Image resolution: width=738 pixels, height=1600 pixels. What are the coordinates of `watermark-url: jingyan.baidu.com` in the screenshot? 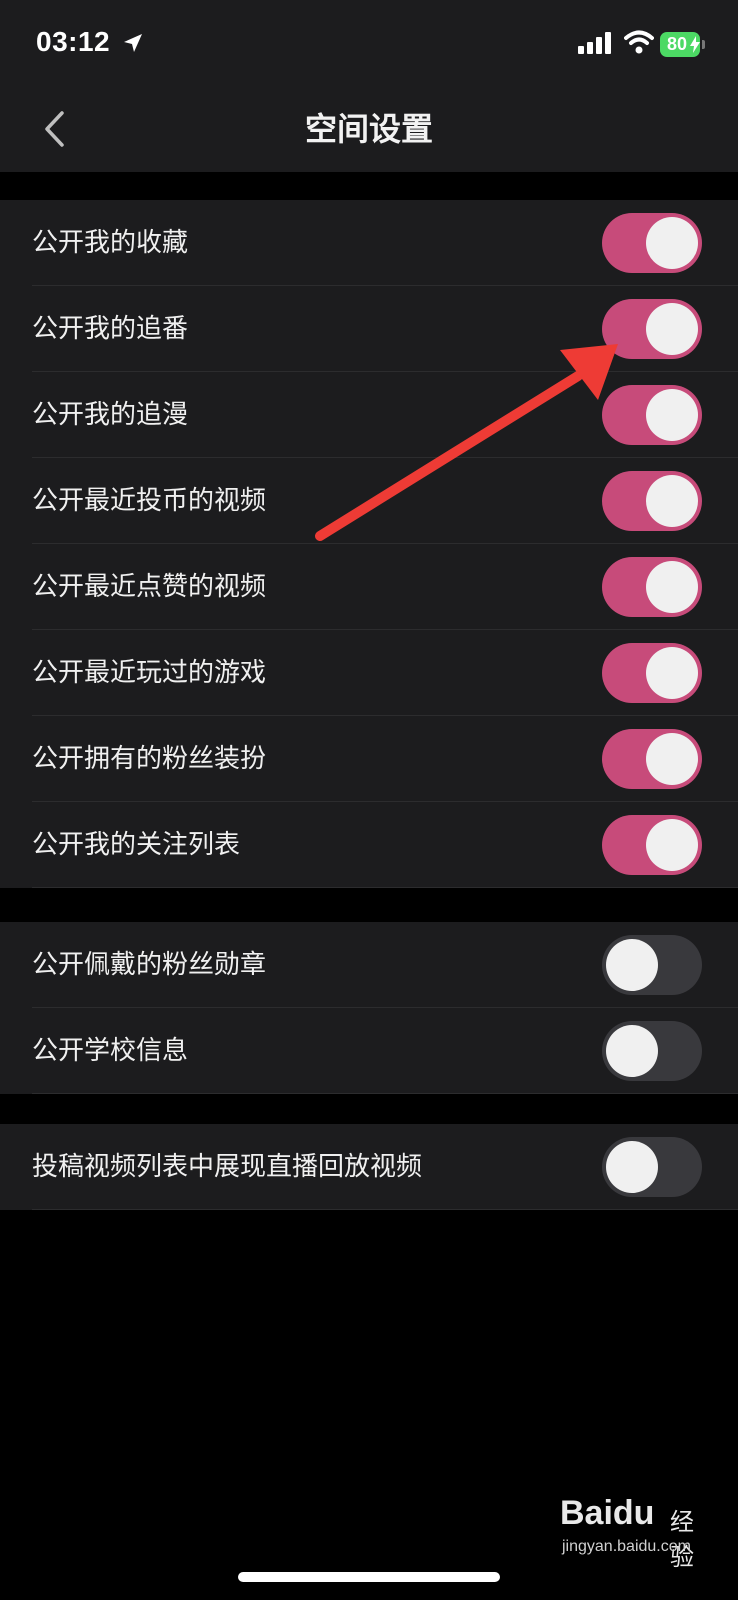 It's located at (626, 1546).